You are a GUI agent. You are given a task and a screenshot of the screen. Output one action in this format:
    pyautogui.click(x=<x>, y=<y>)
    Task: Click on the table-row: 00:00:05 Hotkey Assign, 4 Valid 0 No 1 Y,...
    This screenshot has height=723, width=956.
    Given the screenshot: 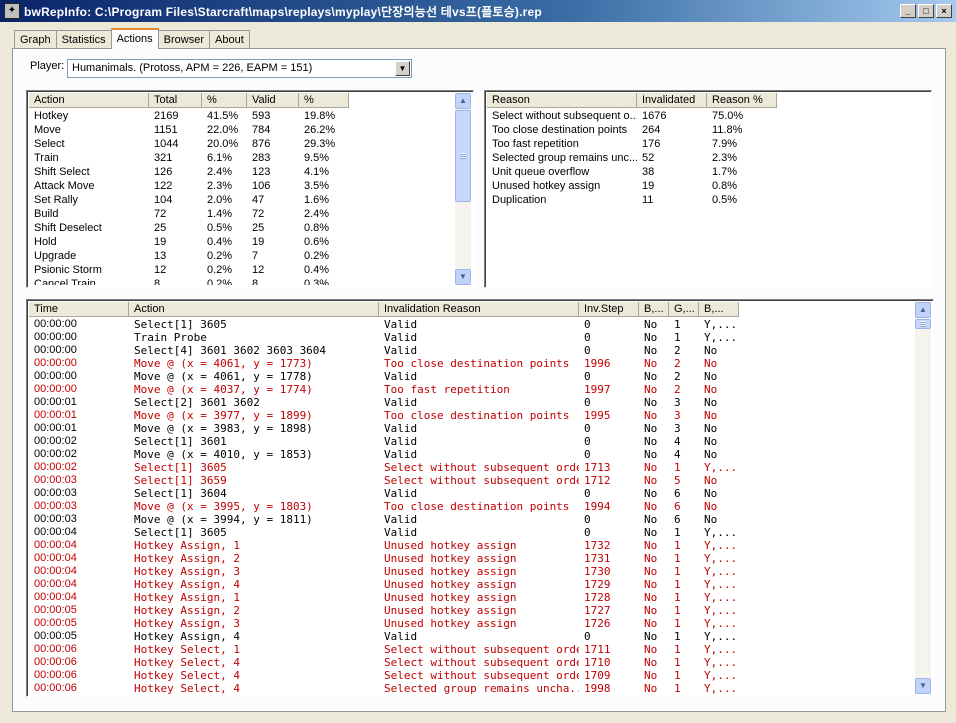 What is the action you would take?
    pyautogui.click(x=472, y=636)
    